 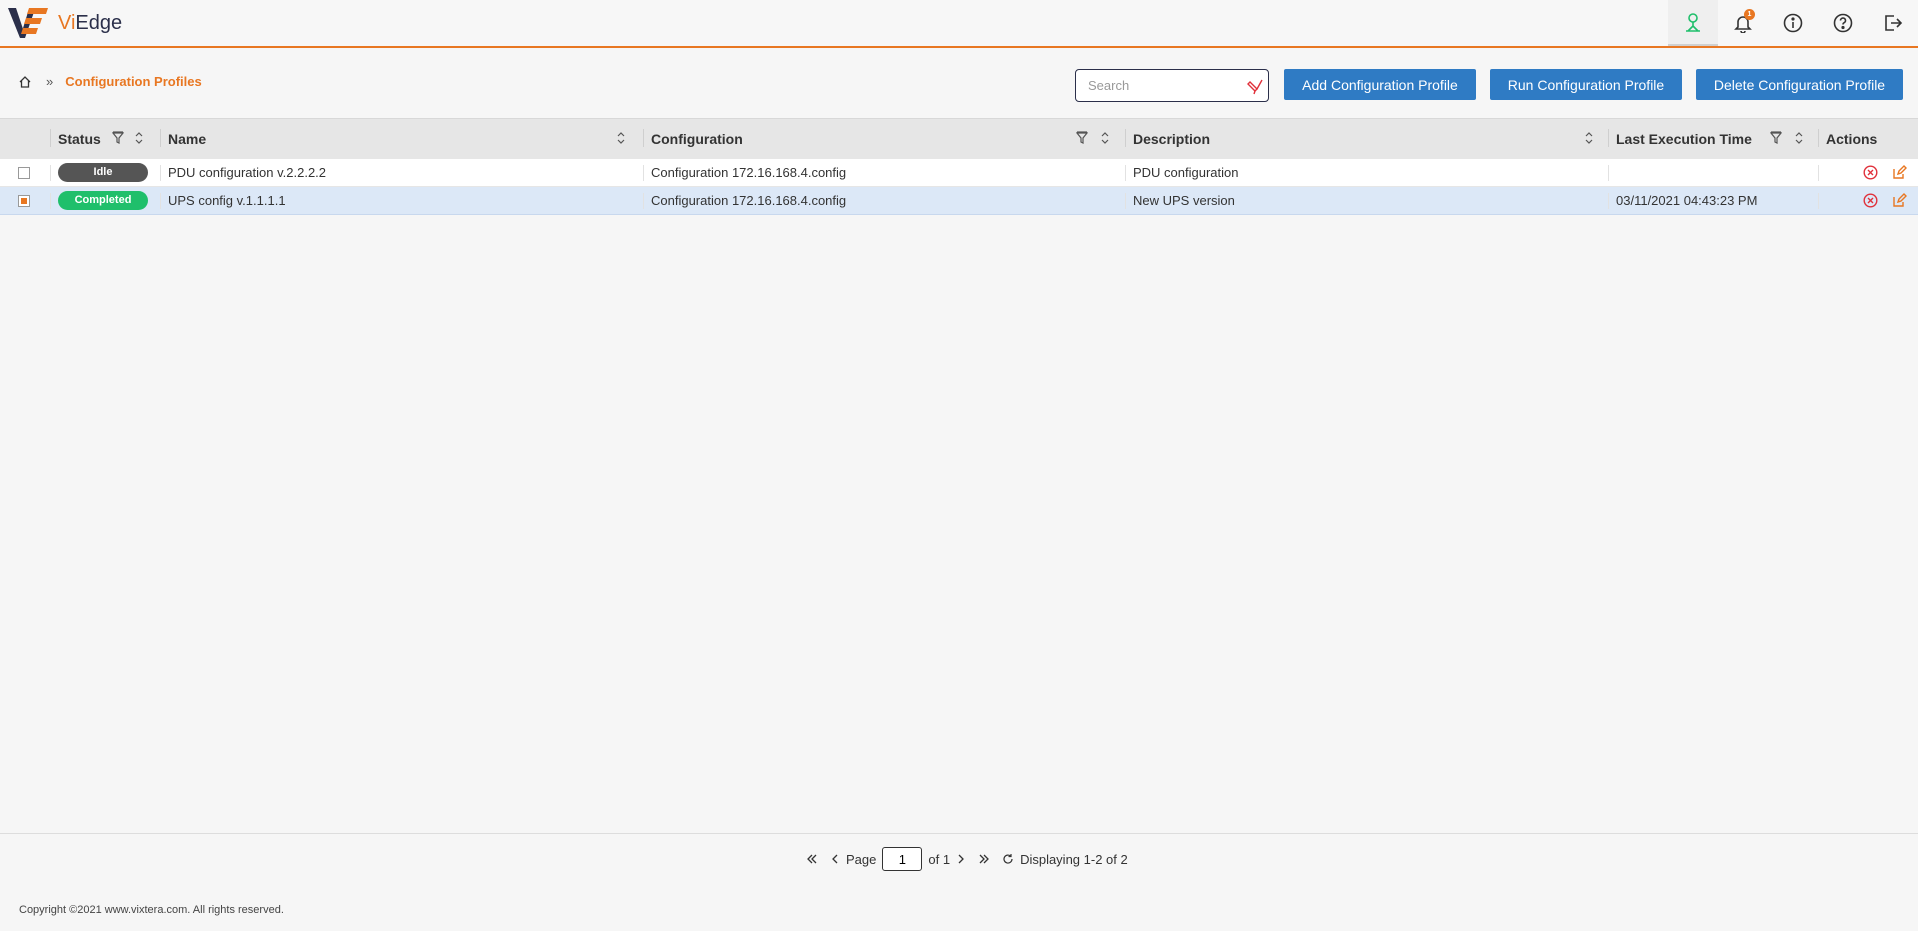 I want to click on brand-name: ViEdge, so click(x=90, y=23).